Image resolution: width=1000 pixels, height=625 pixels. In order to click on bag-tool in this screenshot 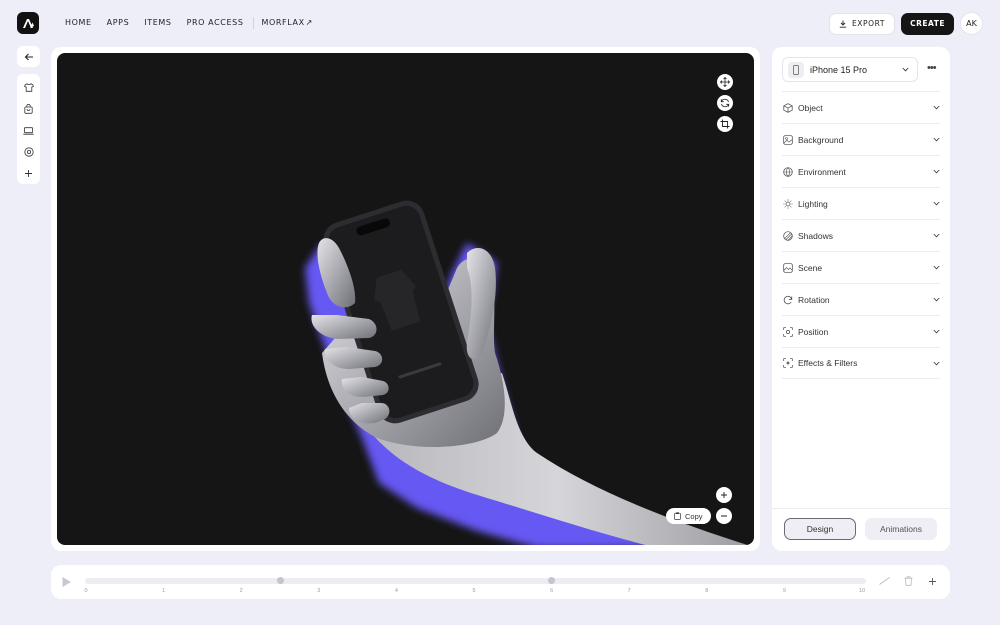, I will do `click(29, 110)`.